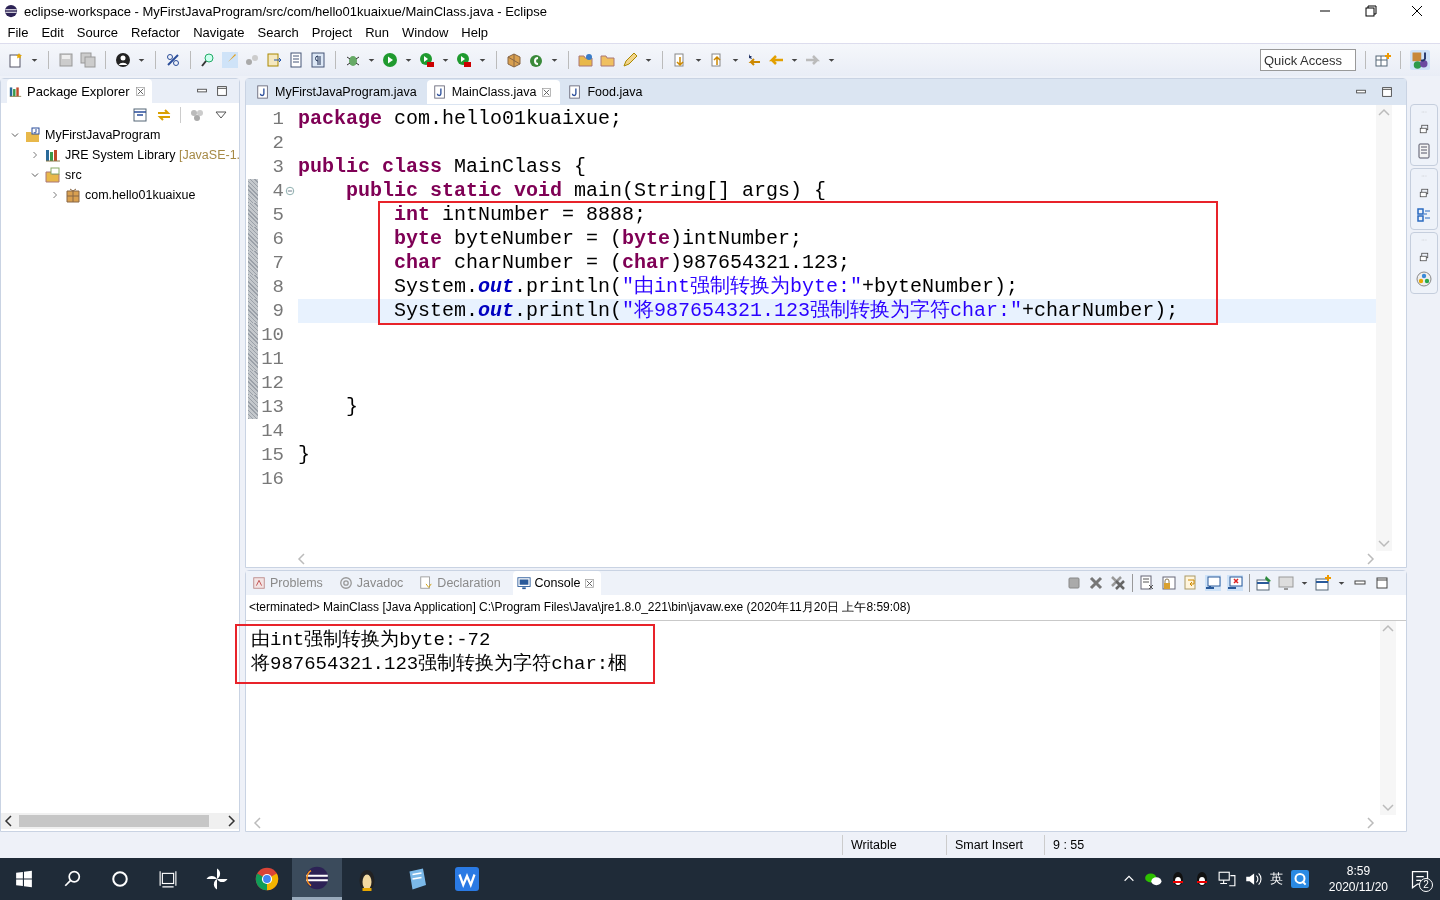 The image size is (1440, 900). Describe the element at coordinates (606, 92) in the screenshot. I see `editor-tab: Food.java` at that location.